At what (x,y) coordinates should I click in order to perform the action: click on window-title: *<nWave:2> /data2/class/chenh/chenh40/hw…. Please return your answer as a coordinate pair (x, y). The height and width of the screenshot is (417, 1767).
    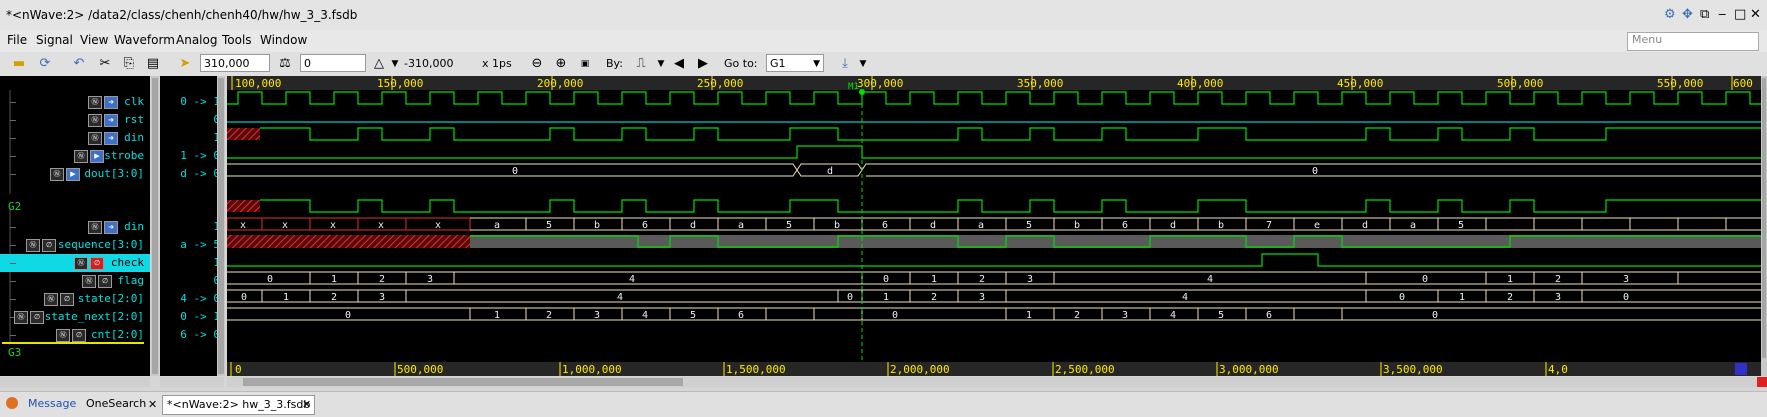
    Looking at the image, I should click on (182, 15).